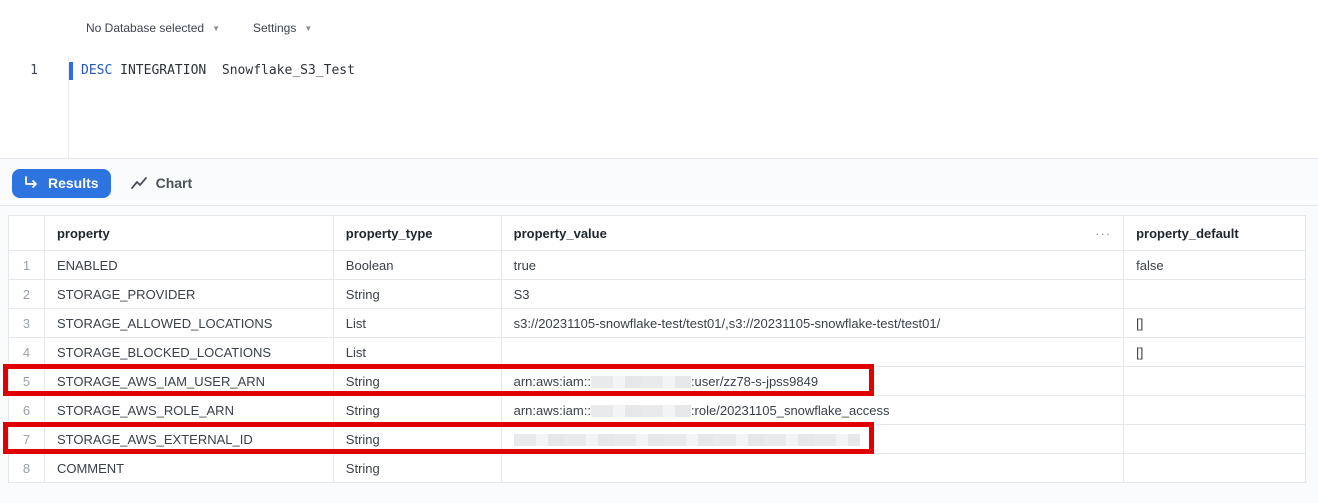  What do you see at coordinates (188, 265) in the screenshot?
I see `cell-property: ENABLED` at bounding box center [188, 265].